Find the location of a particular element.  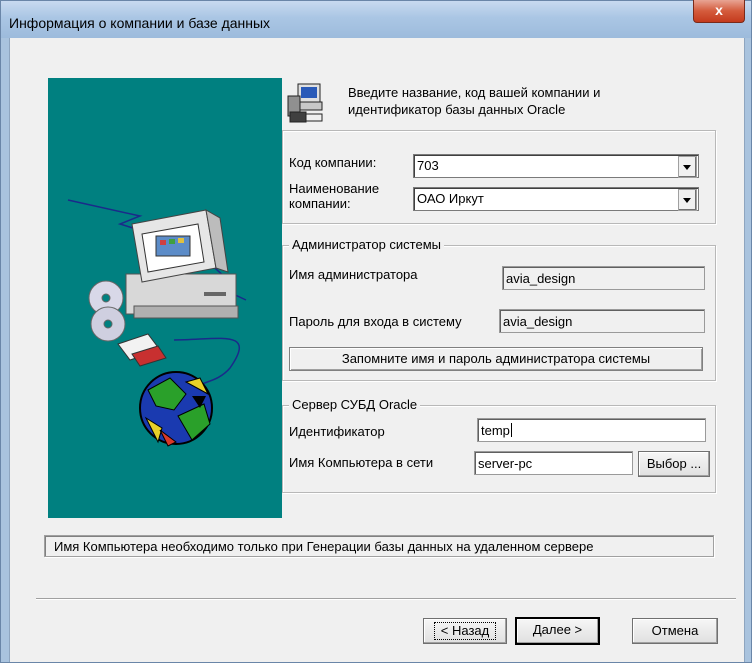

back-button: < Назад is located at coordinates (465, 631).